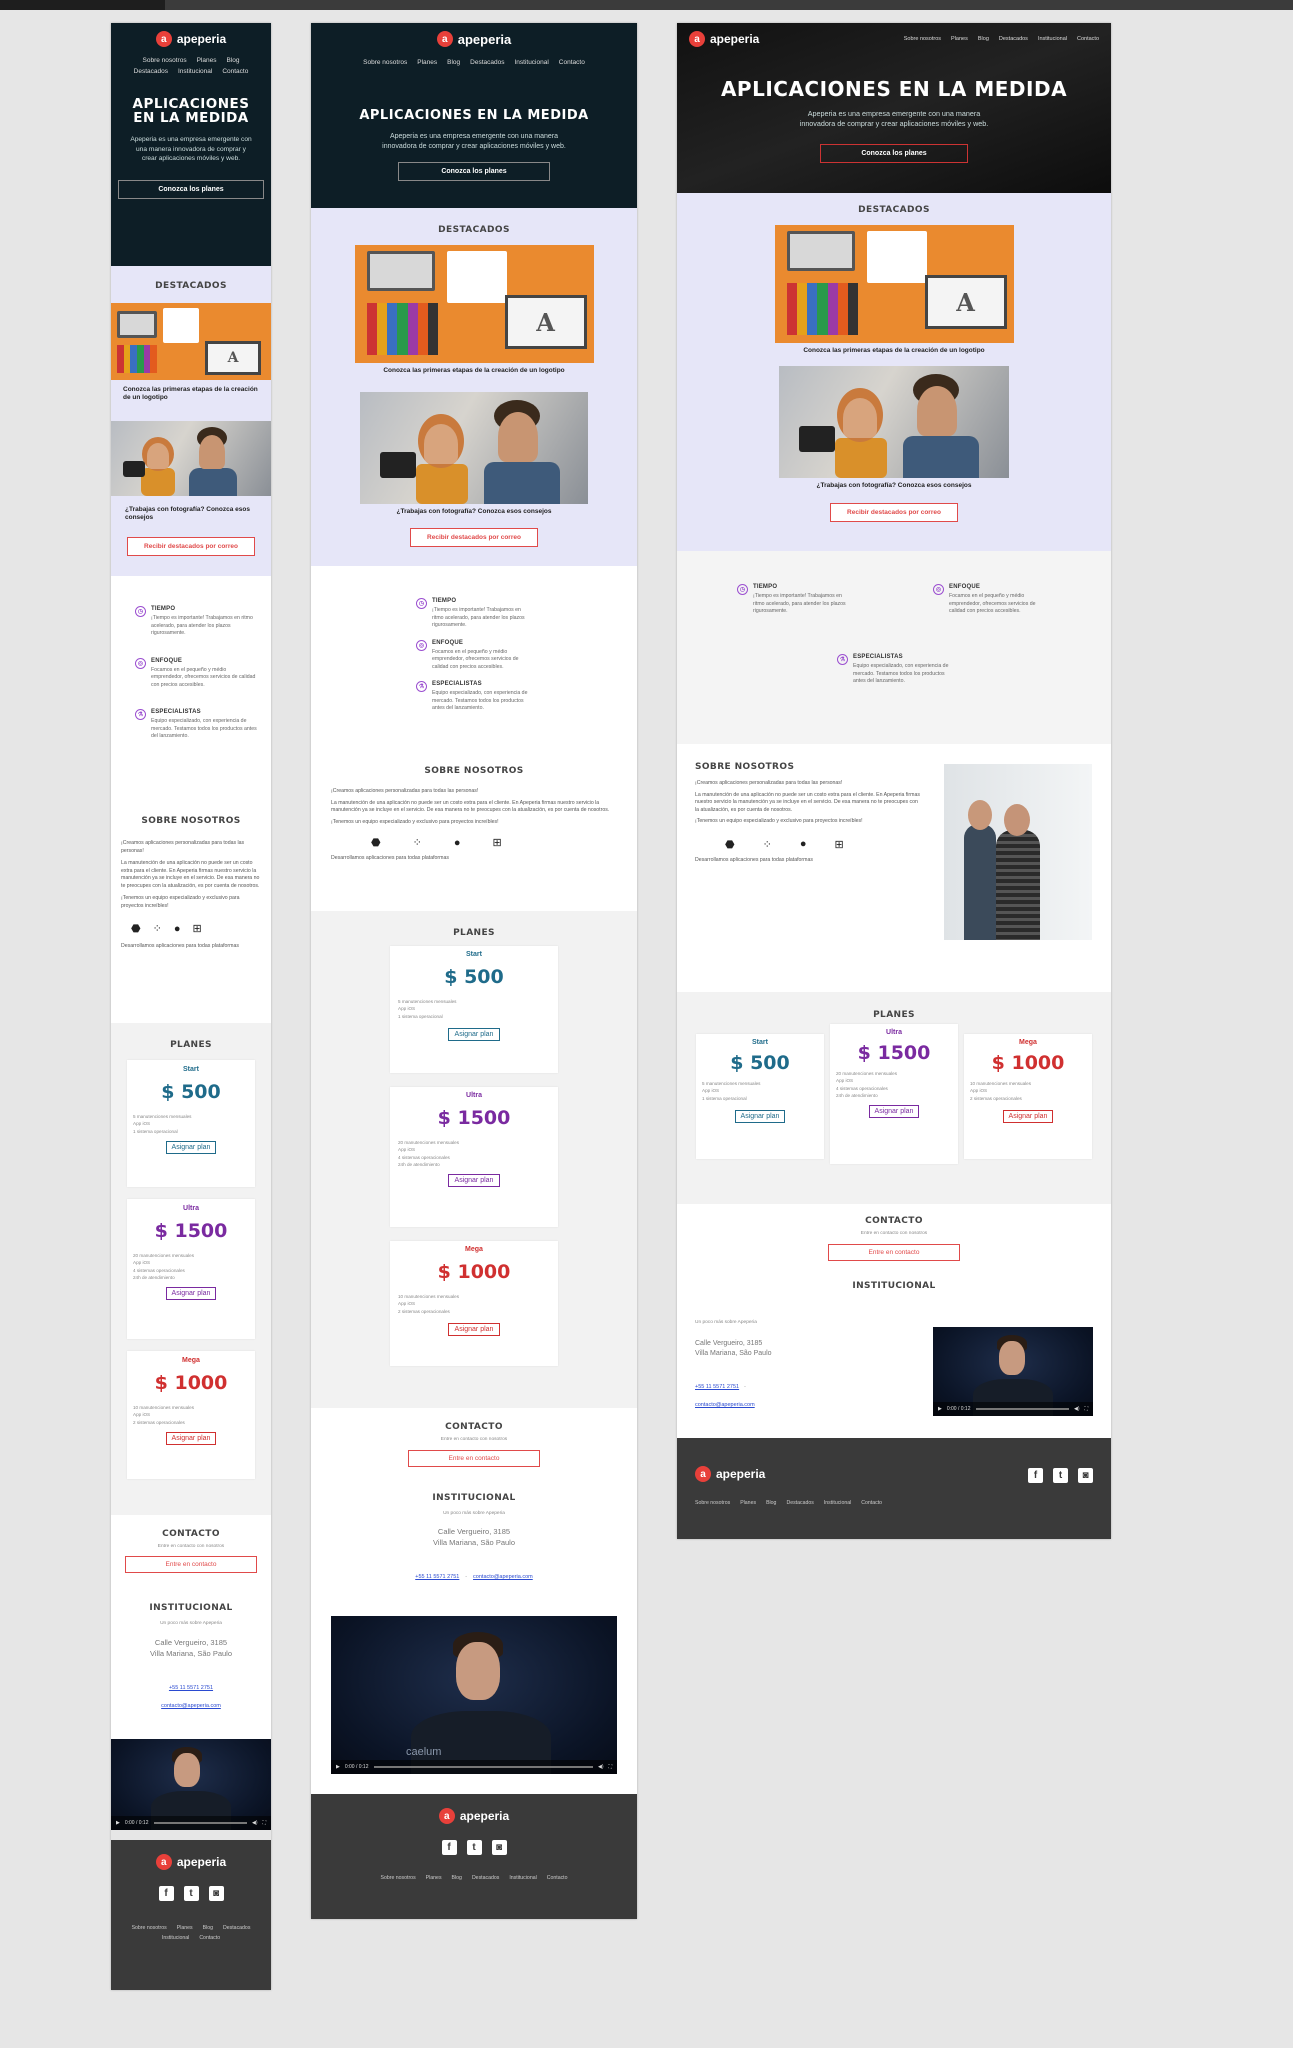 Image resolution: width=1293 pixels, height=2048 pixels. Describe the element at coordinates (474, 1695) in the screenshot. I see `institutional-video: caelum ▶ 0:00 / 0:12 ◀) ⛶` at that location.